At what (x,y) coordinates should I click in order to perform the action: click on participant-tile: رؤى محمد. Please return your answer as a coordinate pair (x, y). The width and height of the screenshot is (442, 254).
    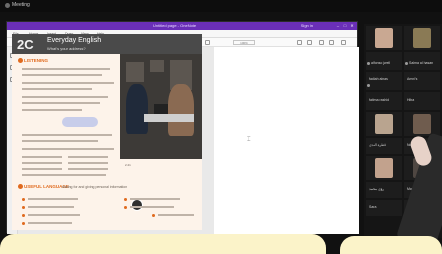
    Looking at the image, I should click on (384, 190).